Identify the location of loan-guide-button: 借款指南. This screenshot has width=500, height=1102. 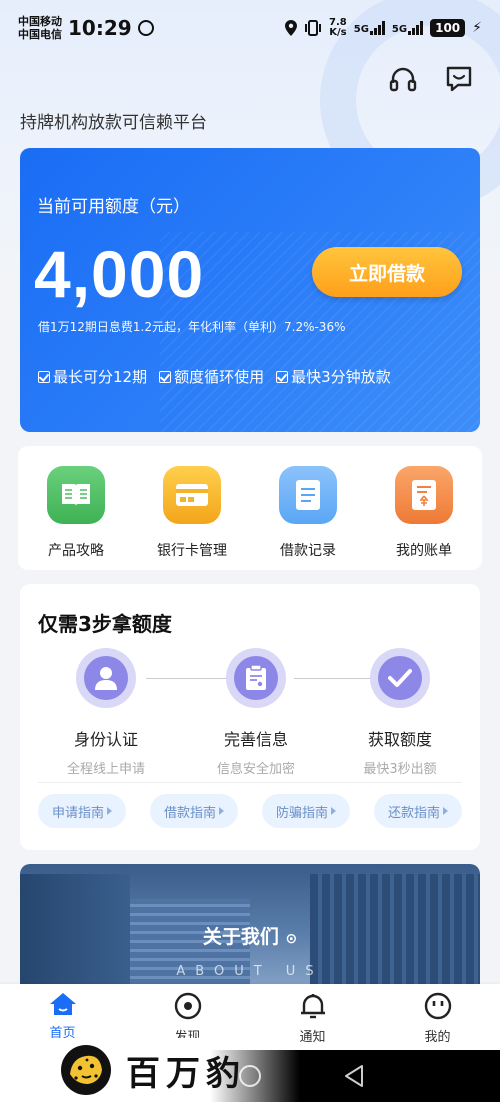
(194, 811).